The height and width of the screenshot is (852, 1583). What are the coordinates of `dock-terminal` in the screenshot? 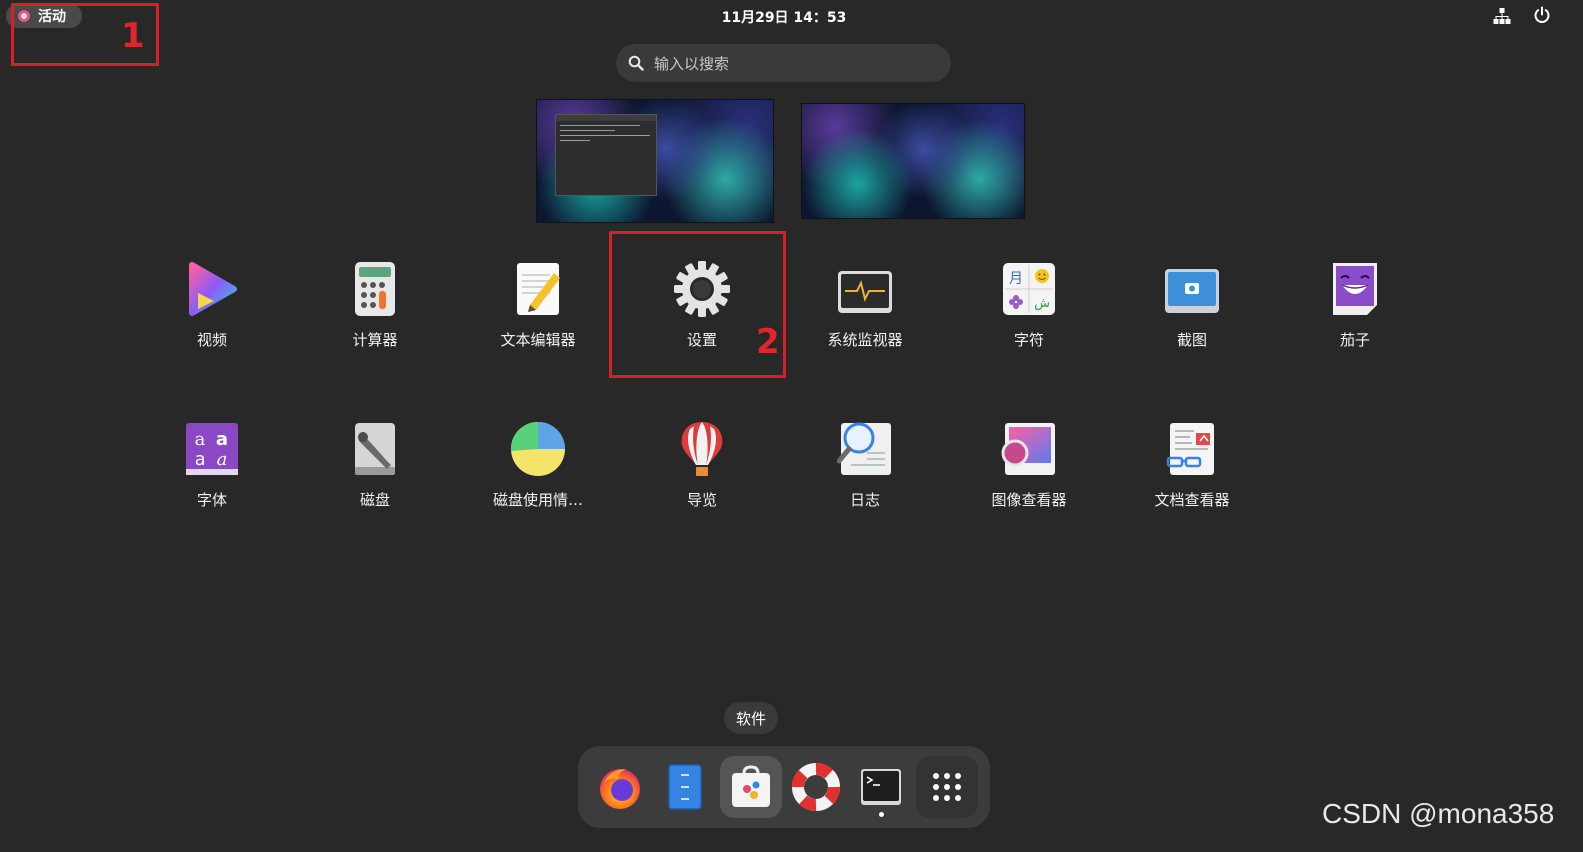 It's located at (881, 787).